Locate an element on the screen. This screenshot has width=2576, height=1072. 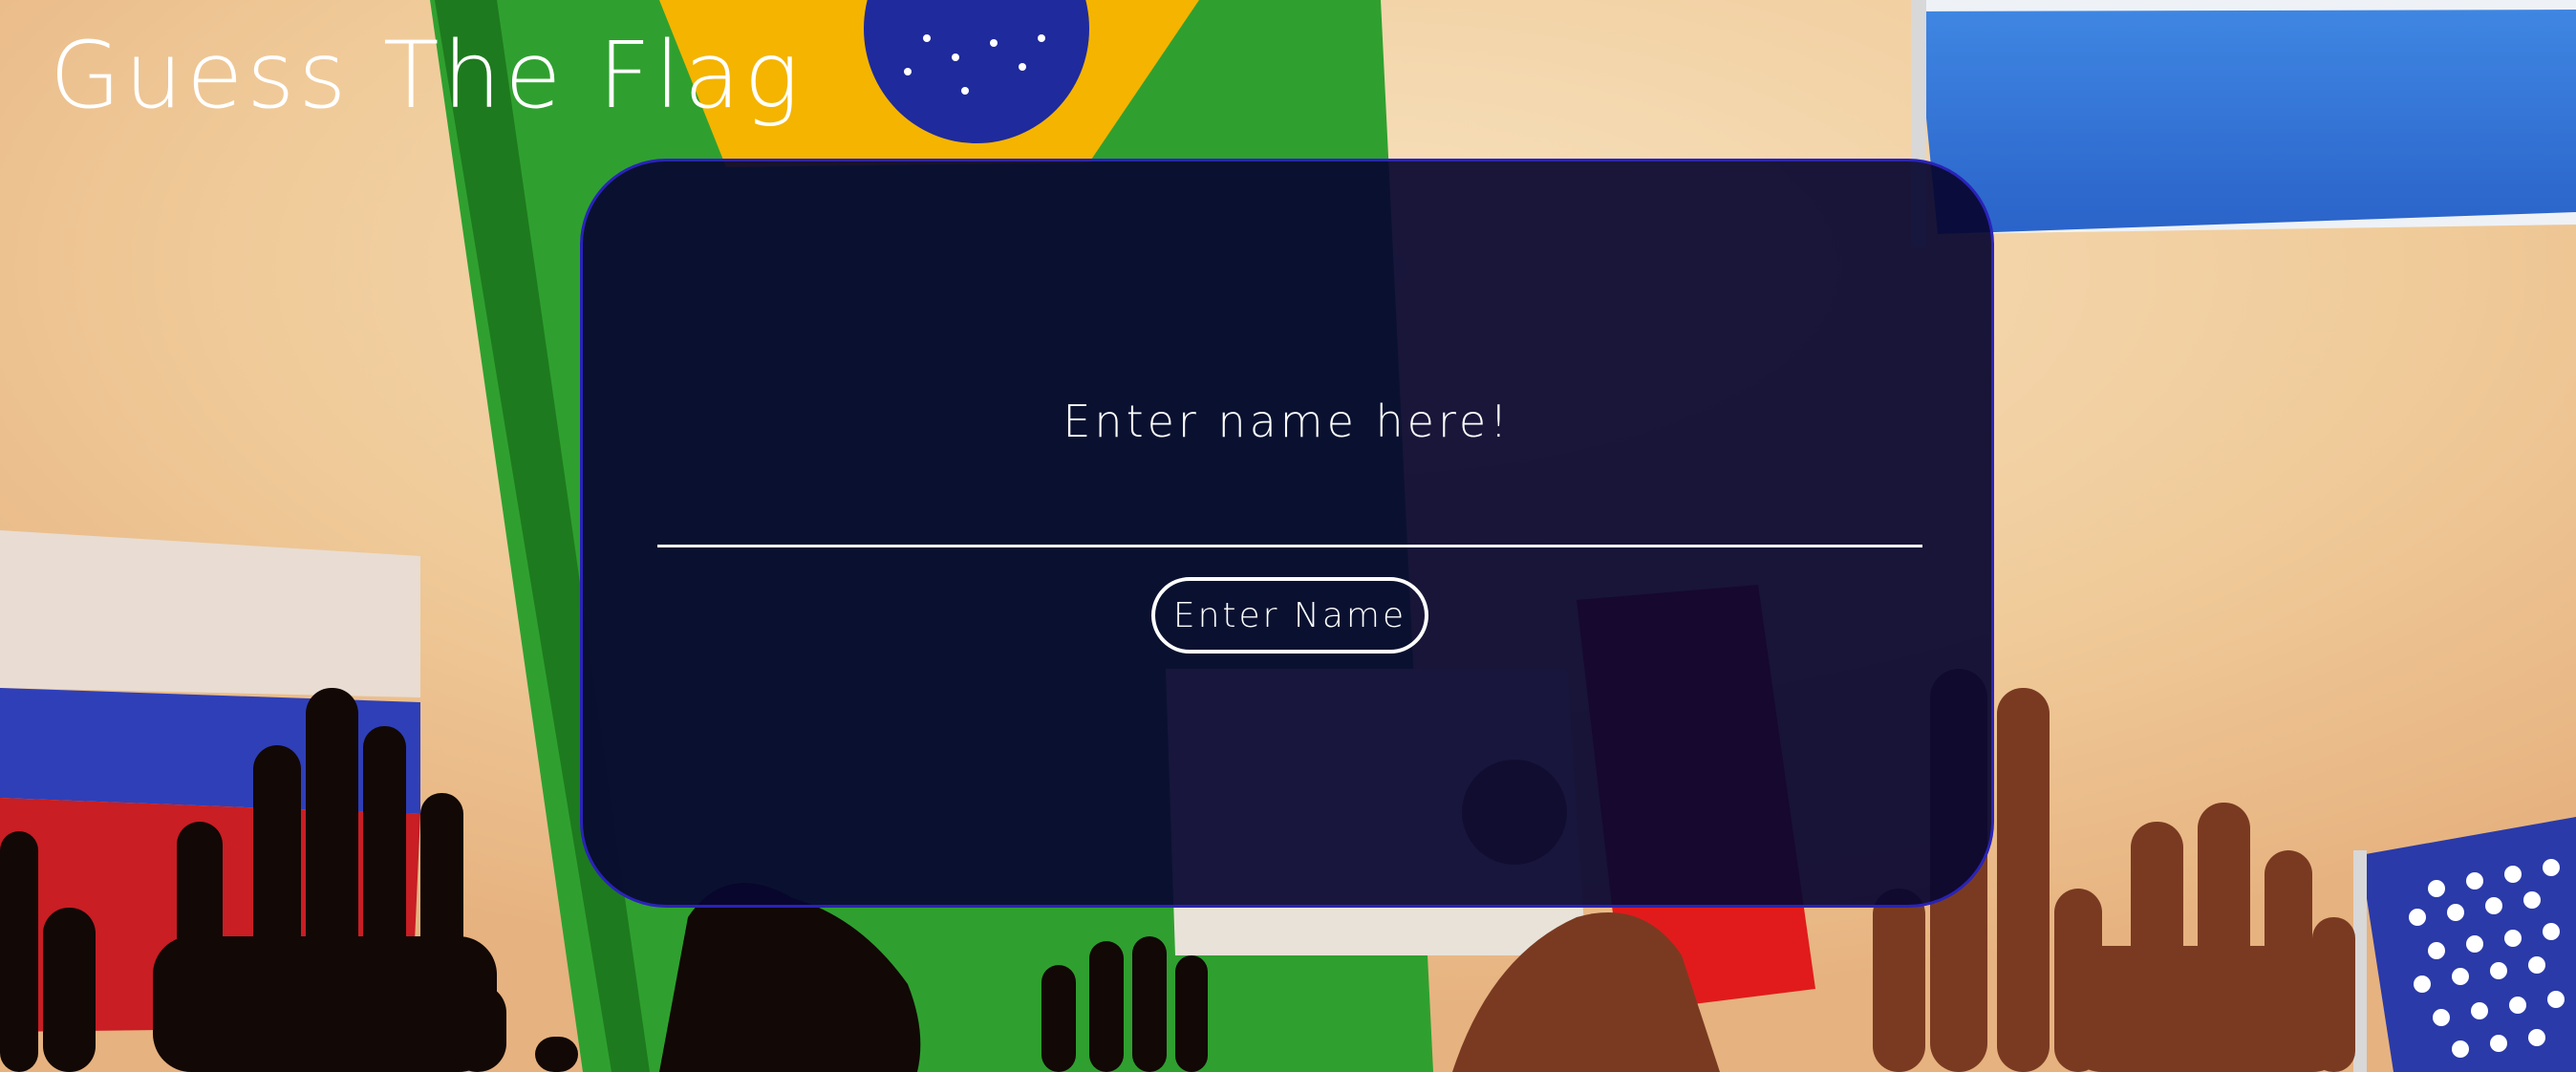
argentina-flag-icon is located at coordinates (2243, 124).